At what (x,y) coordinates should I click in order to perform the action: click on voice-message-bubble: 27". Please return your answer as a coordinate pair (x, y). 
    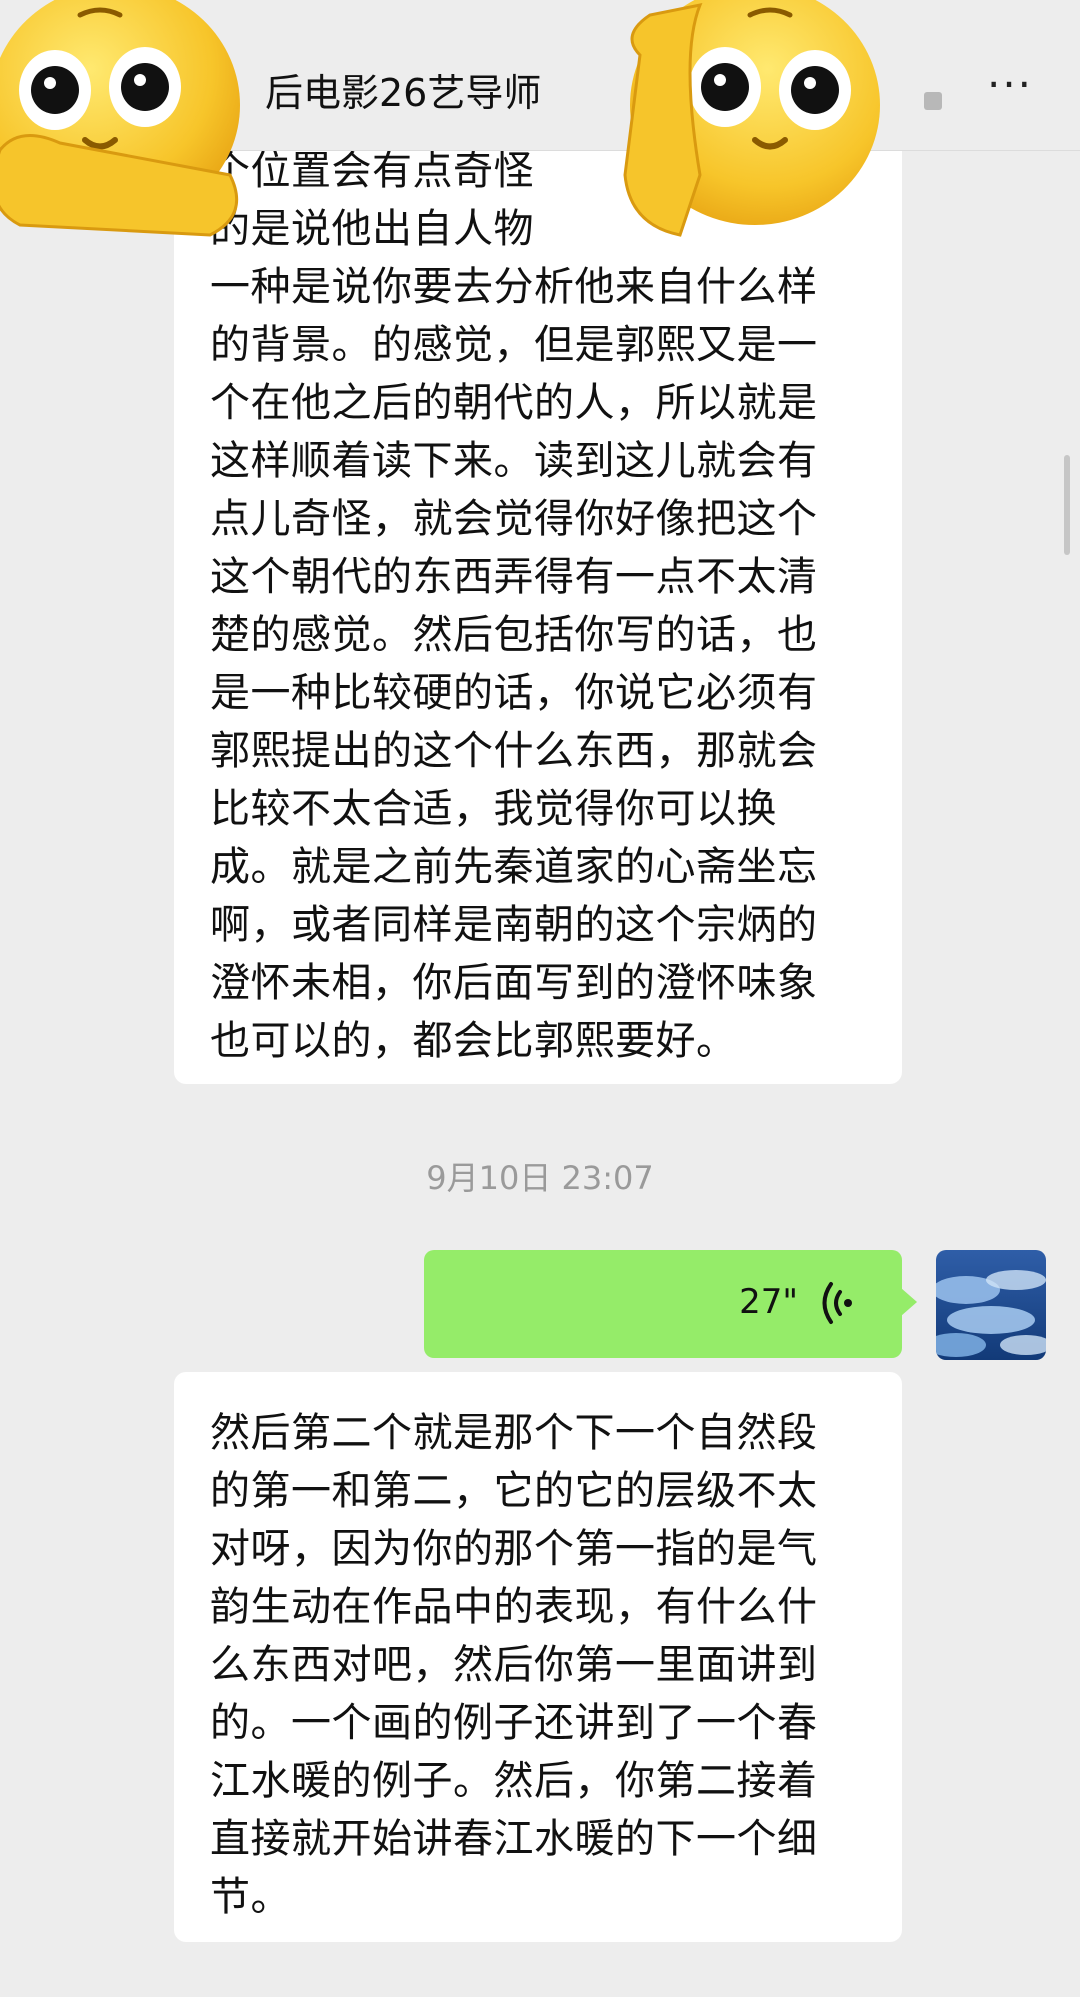
    Looking at the image, I should click on (670, 1304).